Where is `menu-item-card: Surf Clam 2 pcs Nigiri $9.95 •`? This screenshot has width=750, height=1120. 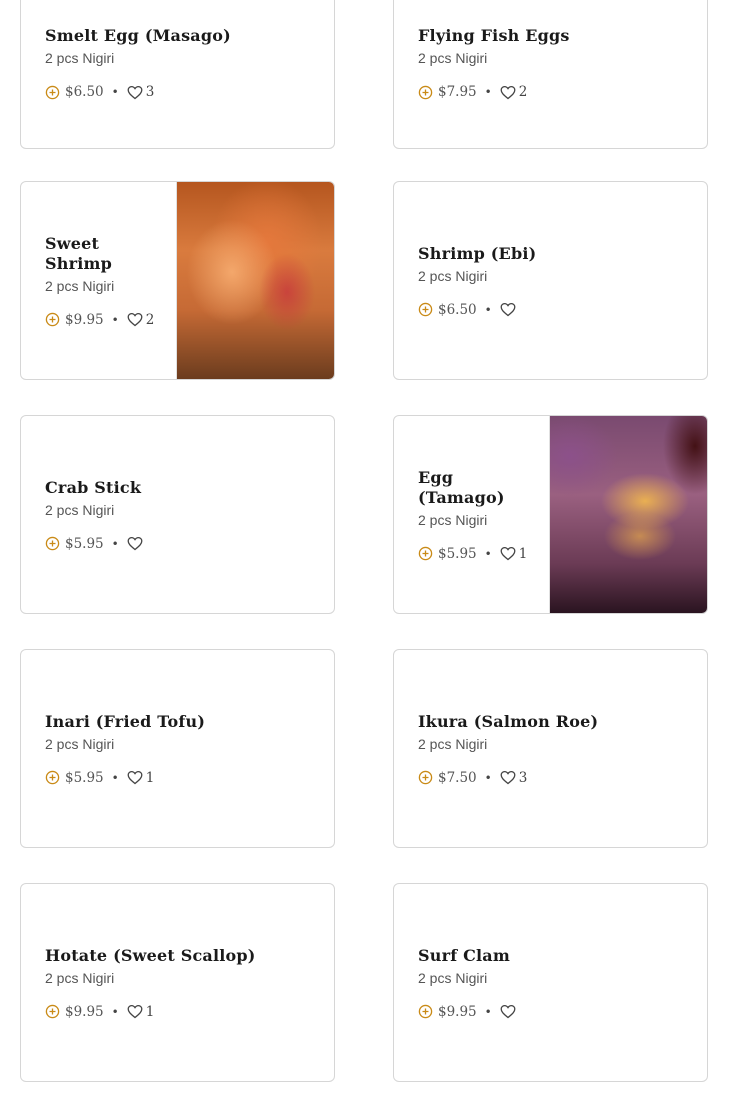 menu-item-card: Surf Clam 2 pcs Nigiri $9.95 • is located at coordinates (550, 982).